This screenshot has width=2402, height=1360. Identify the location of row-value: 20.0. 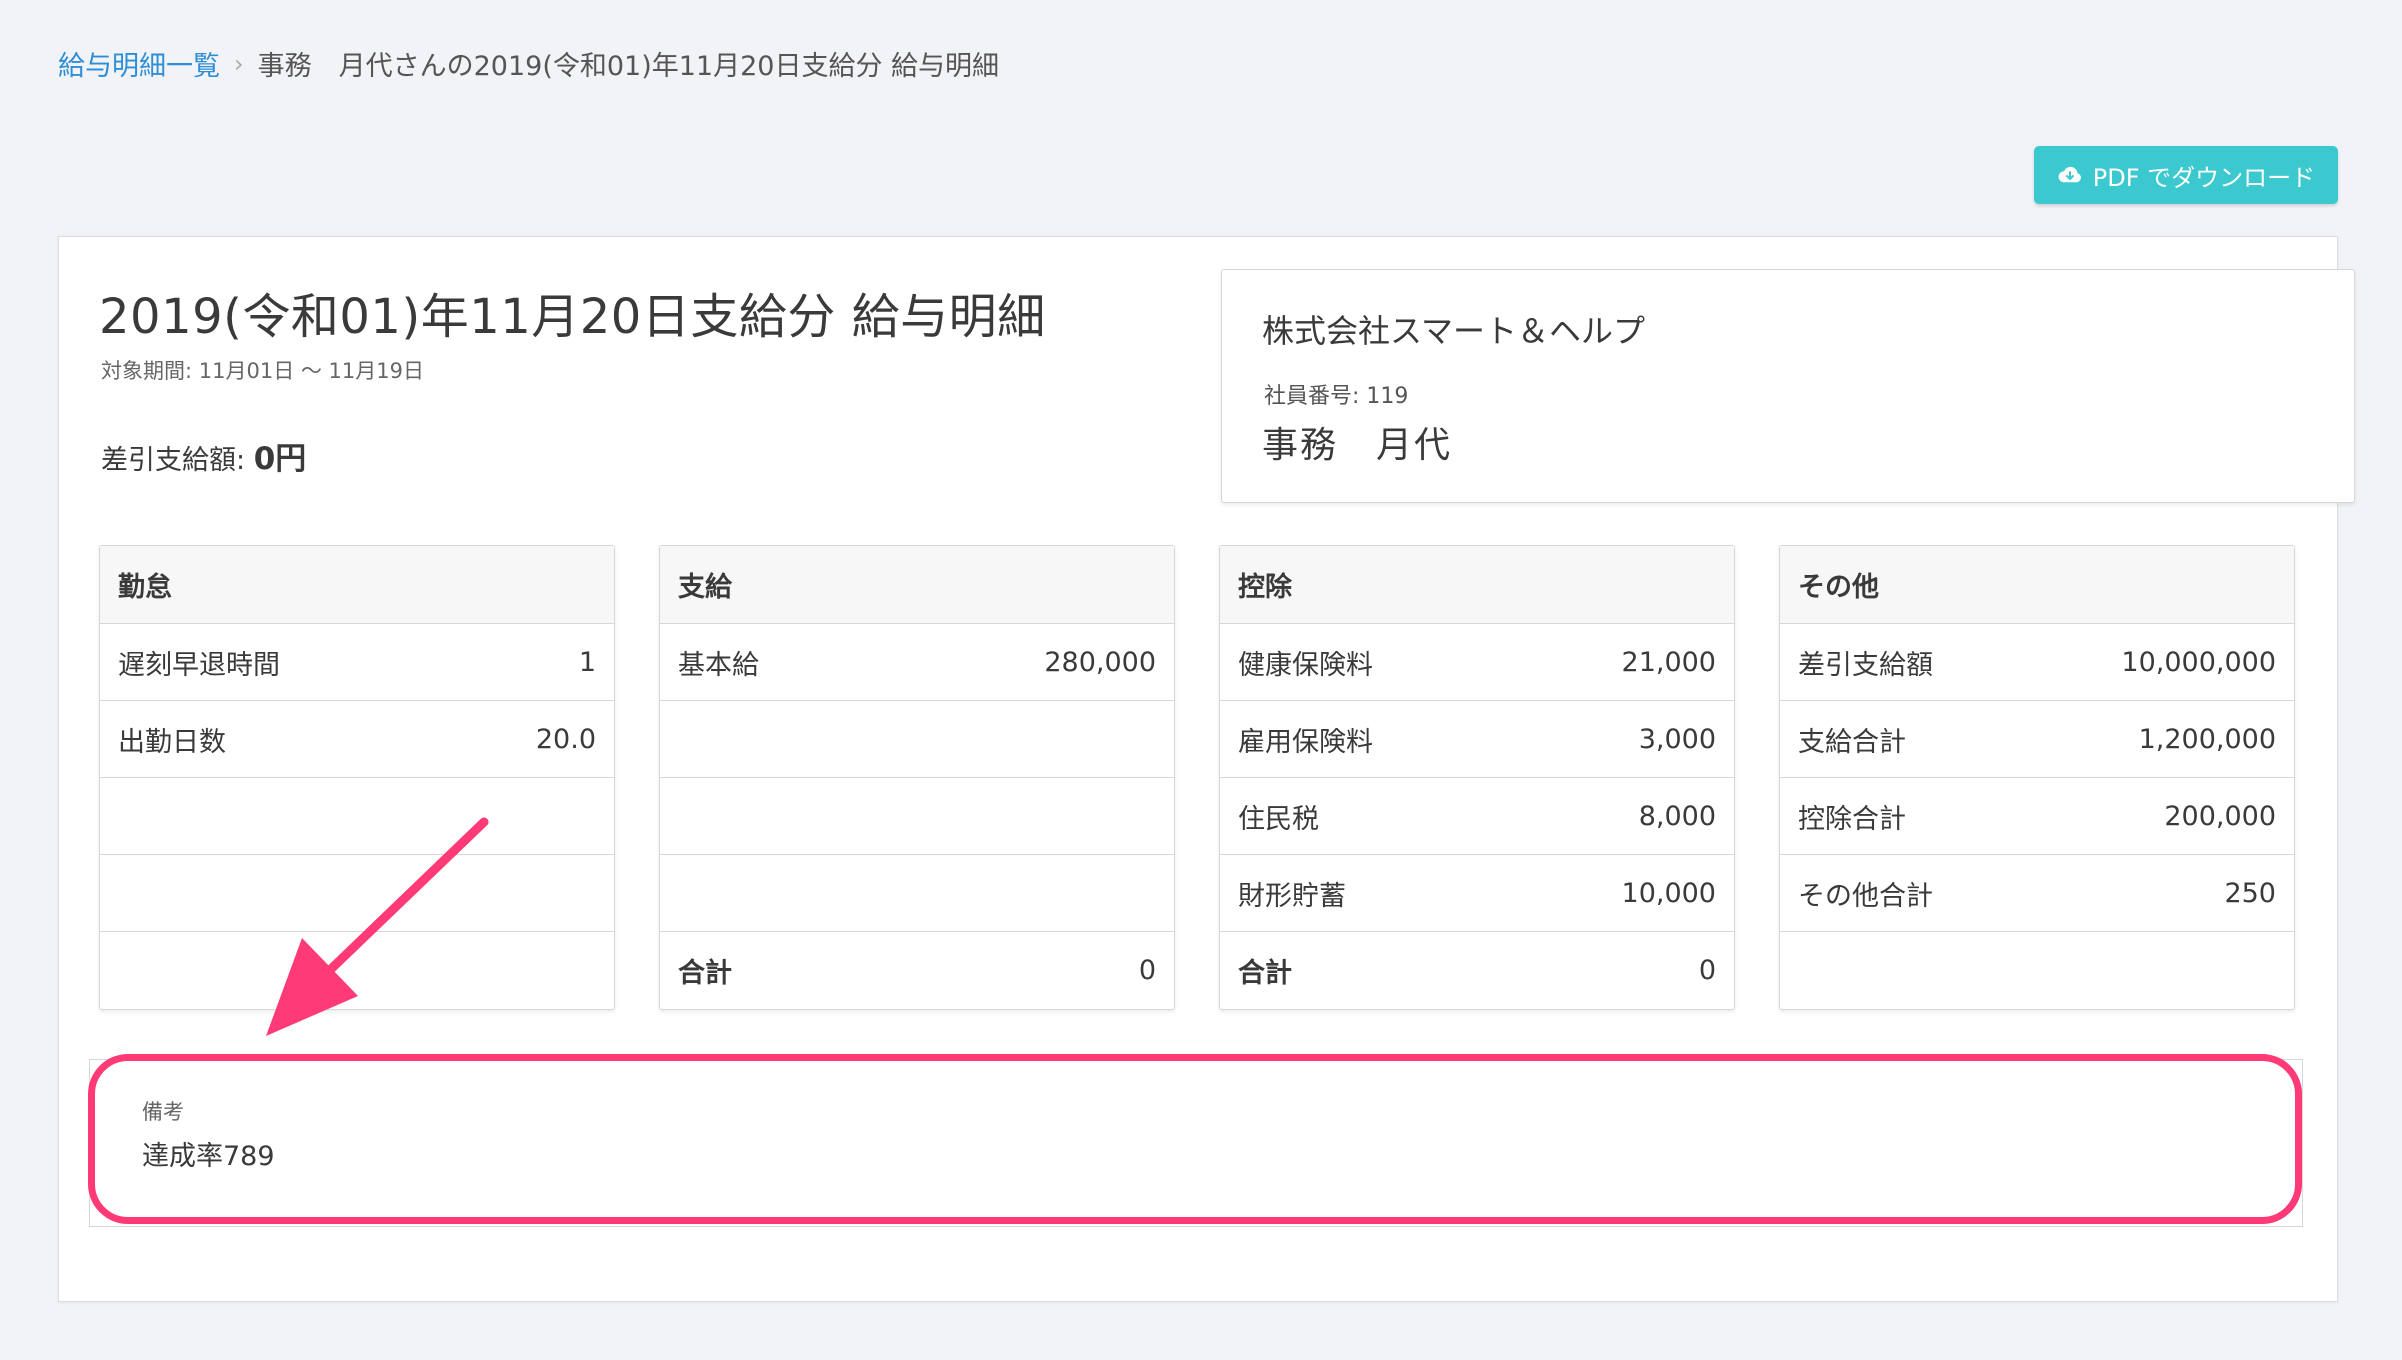
(565, 739).